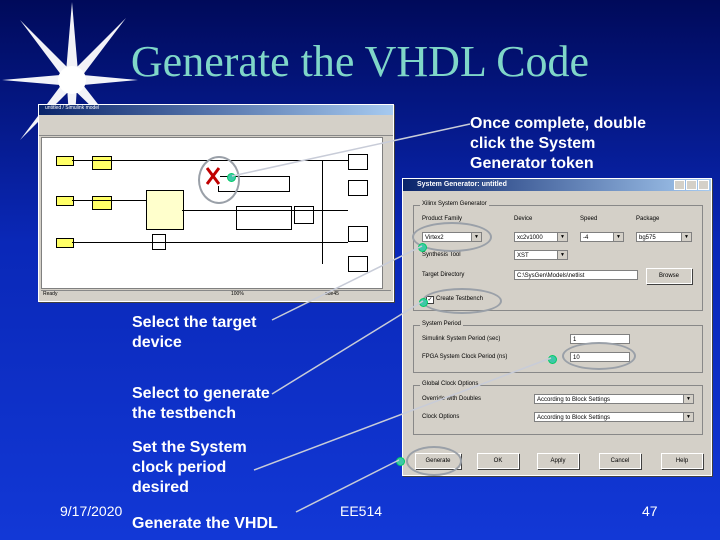 This screenshot has width=720, height=540. I want to click on callout-clock-period: Set the System clock period desired, so click(189, 468).